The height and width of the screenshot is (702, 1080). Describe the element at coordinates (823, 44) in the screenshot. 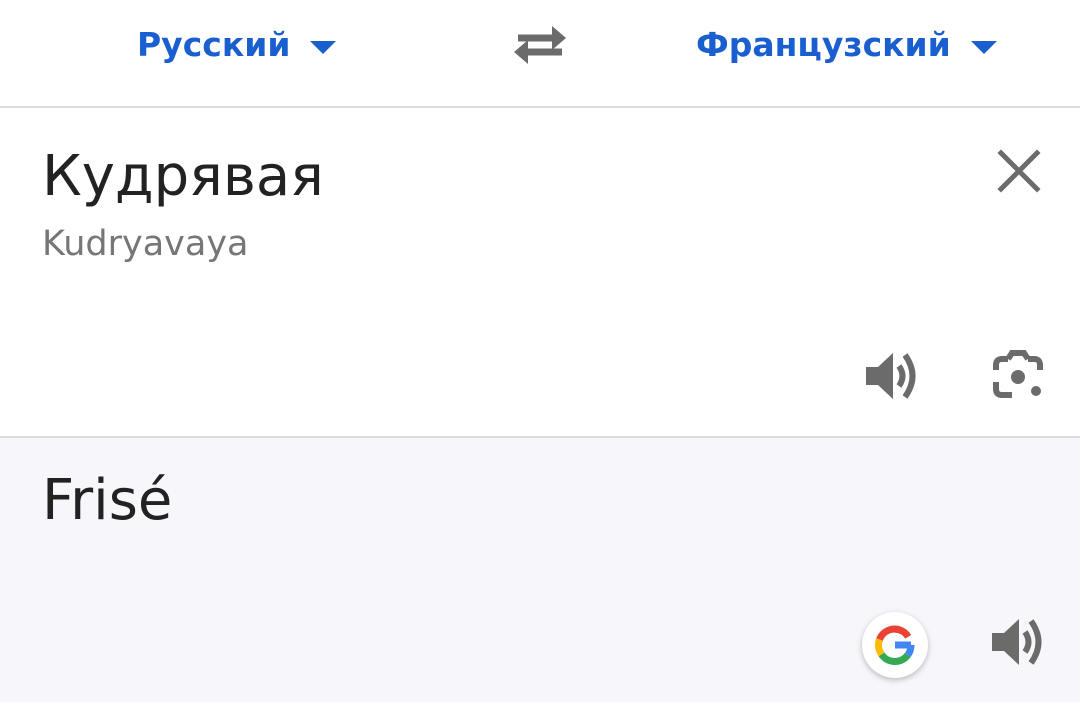

I see `target-language-label: Французский` at that location.